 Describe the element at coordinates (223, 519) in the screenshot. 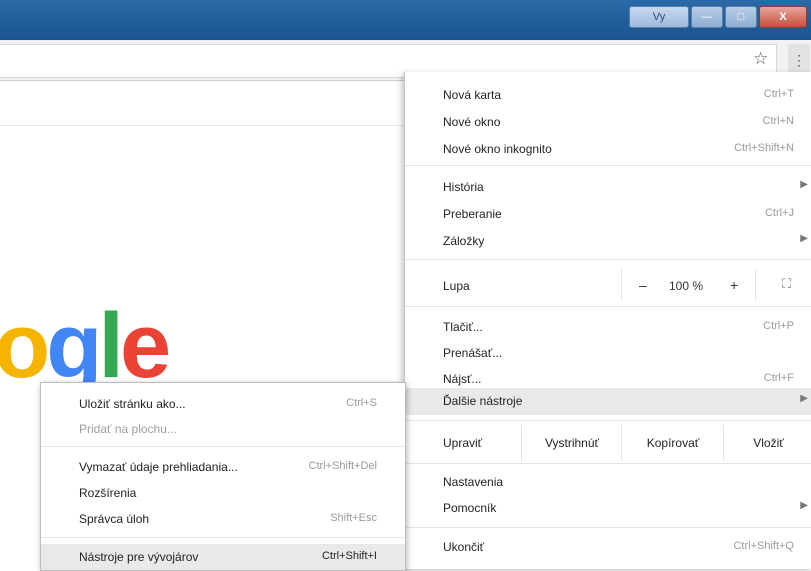

I see `submenu-item-task-manager: Správca úloh Shift+Esc` at that location.